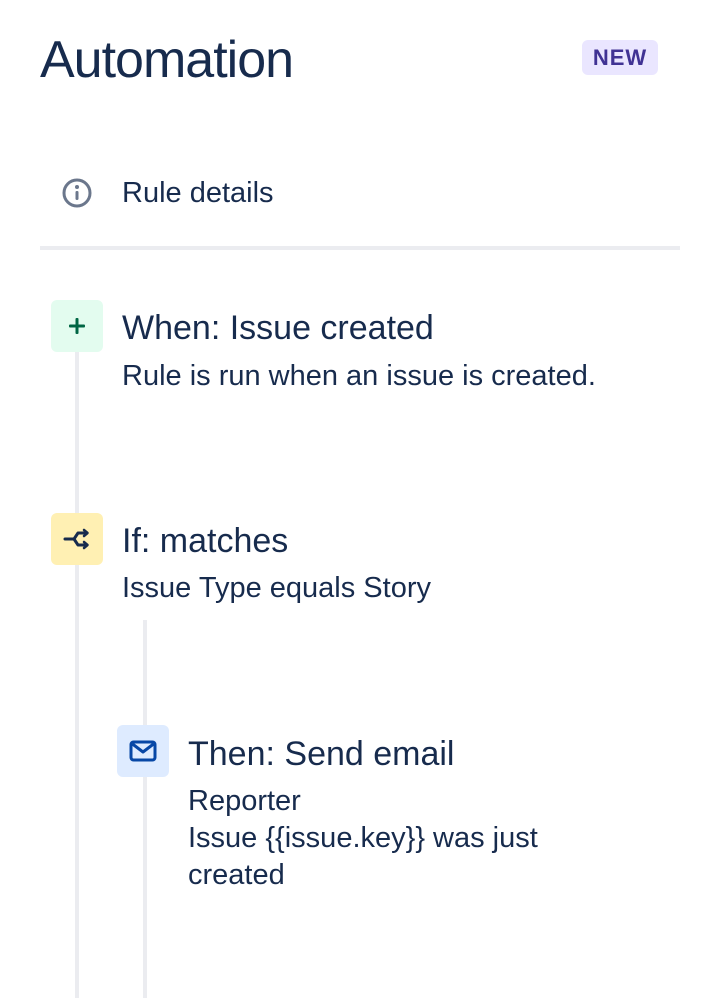 Image resolution: width=726 pixels, height=998 pixels. Describe the element at coordinates (198, 192) in the screenshot. I see `rule-details-label: Rule details` at that location.